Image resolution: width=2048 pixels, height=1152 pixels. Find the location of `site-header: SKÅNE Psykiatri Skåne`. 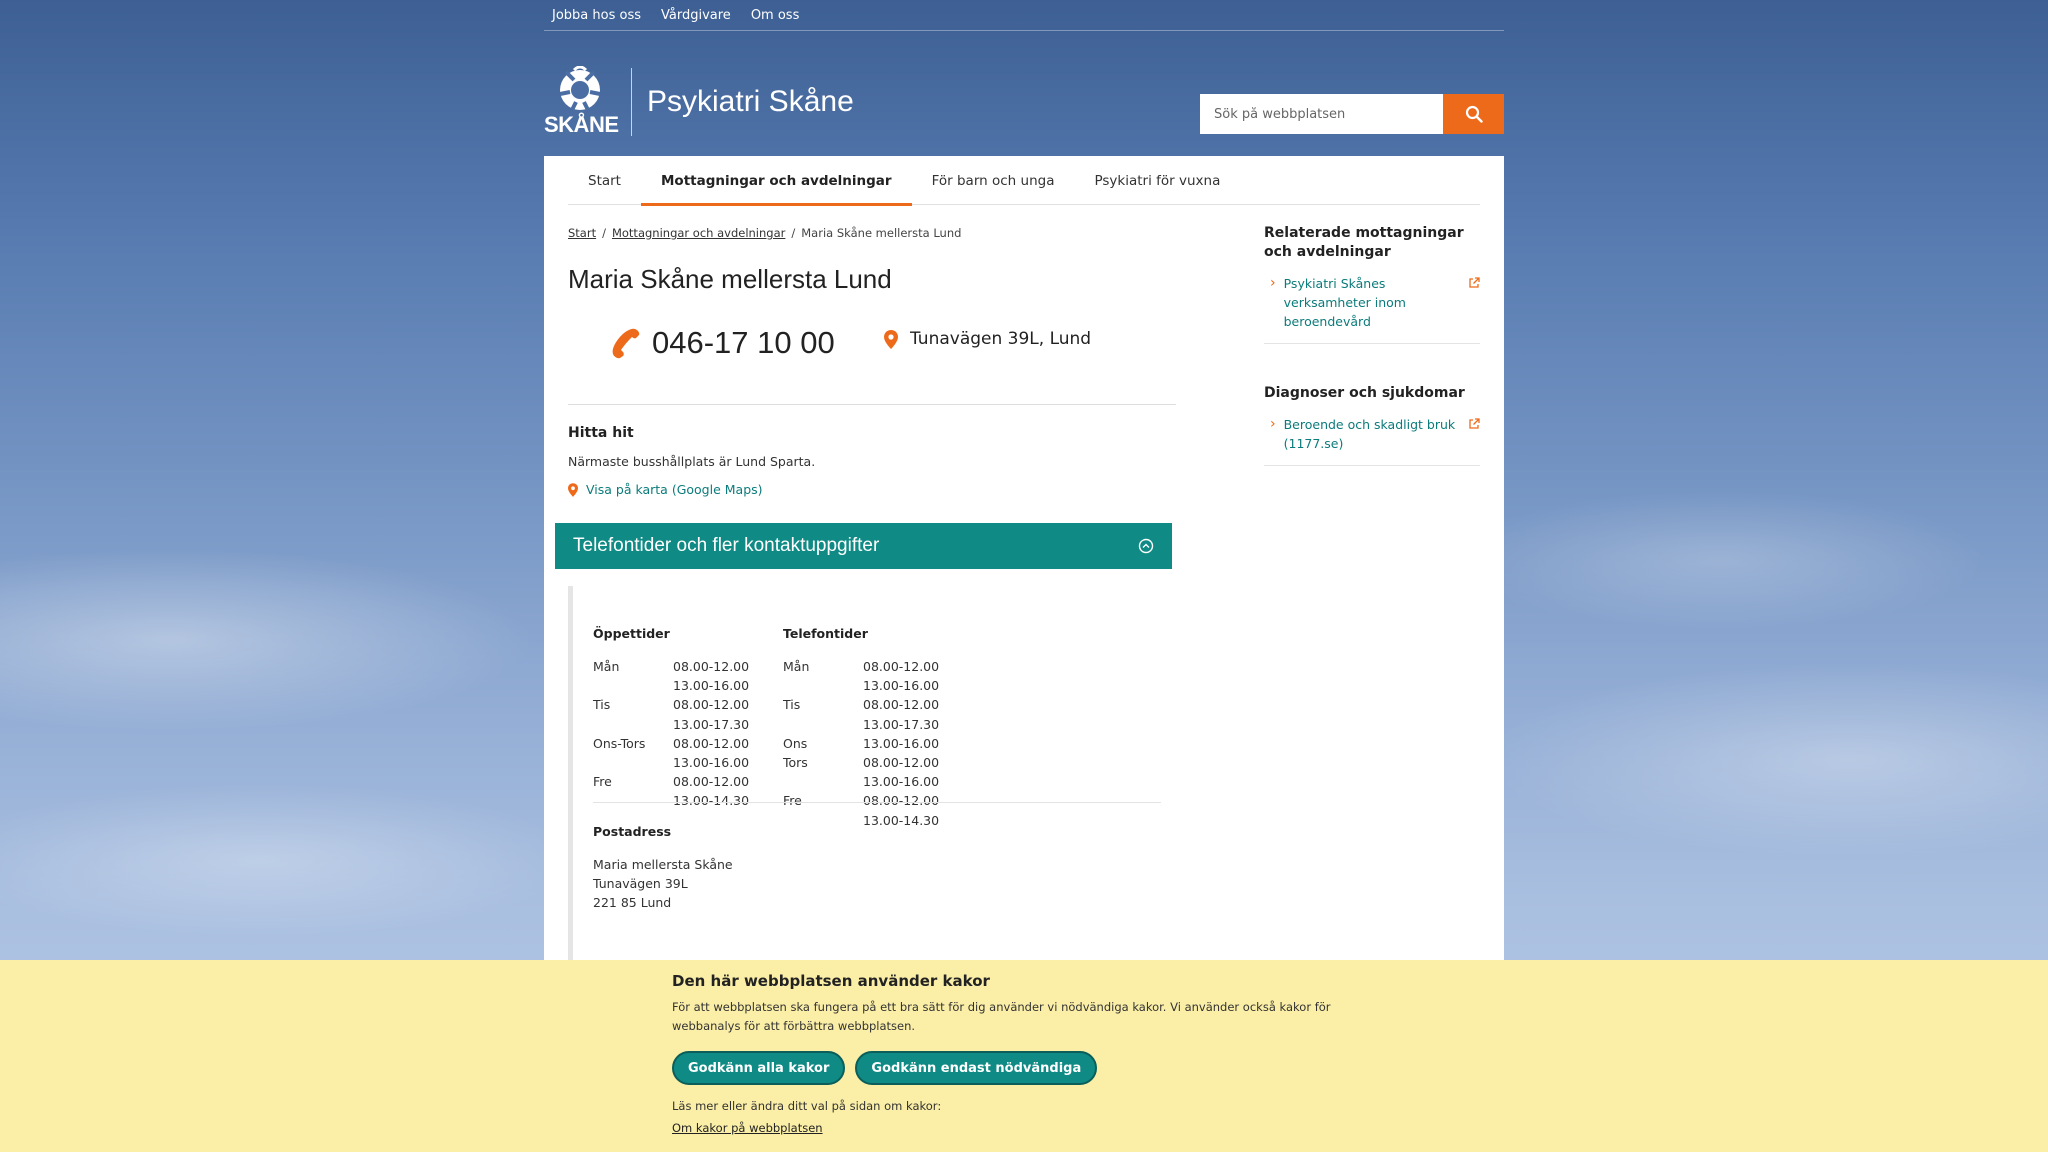

site-header: SKÅNE Psykiatri Skåne is located at coordinates (699, 102).